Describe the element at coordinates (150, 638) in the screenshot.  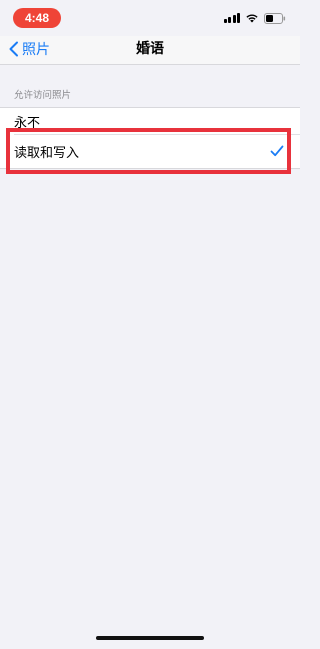
I see `home-indicator` at that location.